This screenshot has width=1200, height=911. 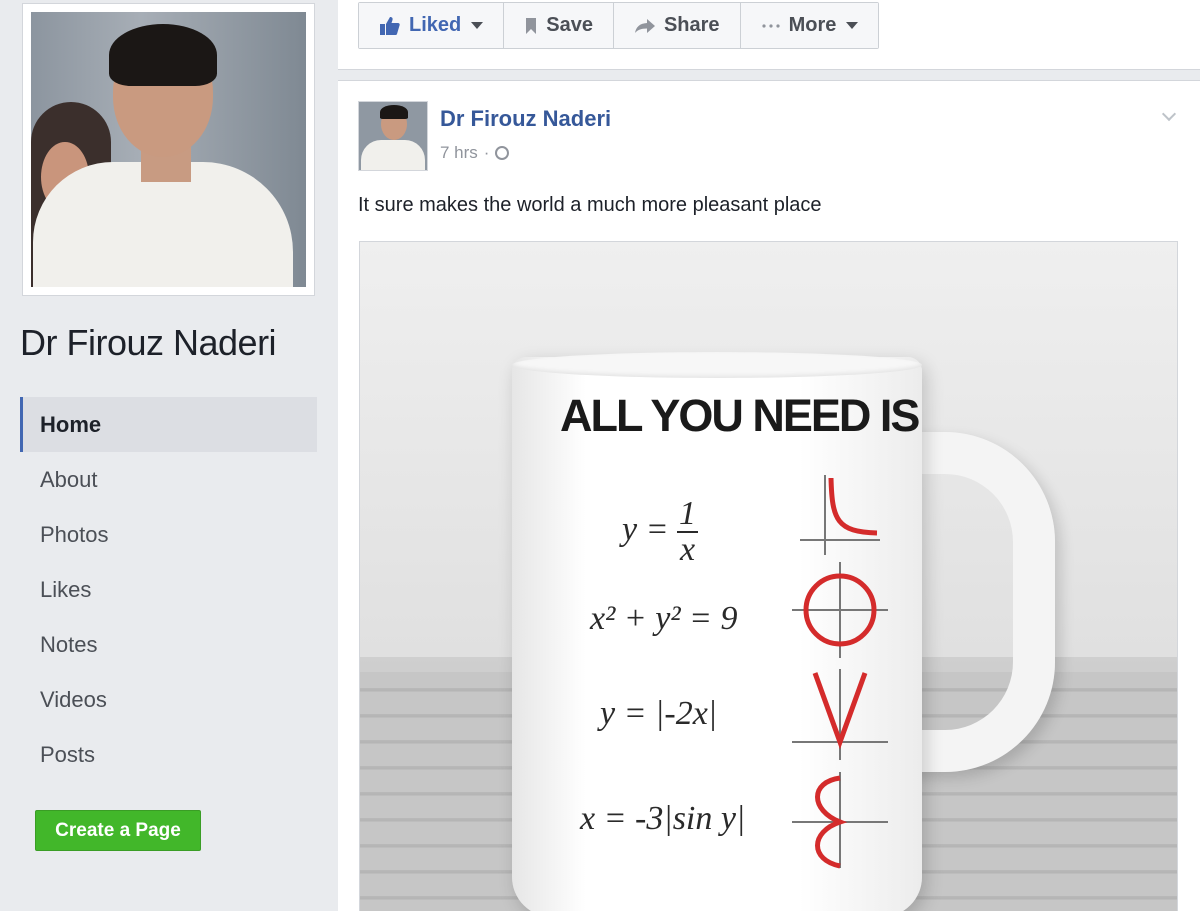 I want to click on more-button: More, so click(x=809, y=25).